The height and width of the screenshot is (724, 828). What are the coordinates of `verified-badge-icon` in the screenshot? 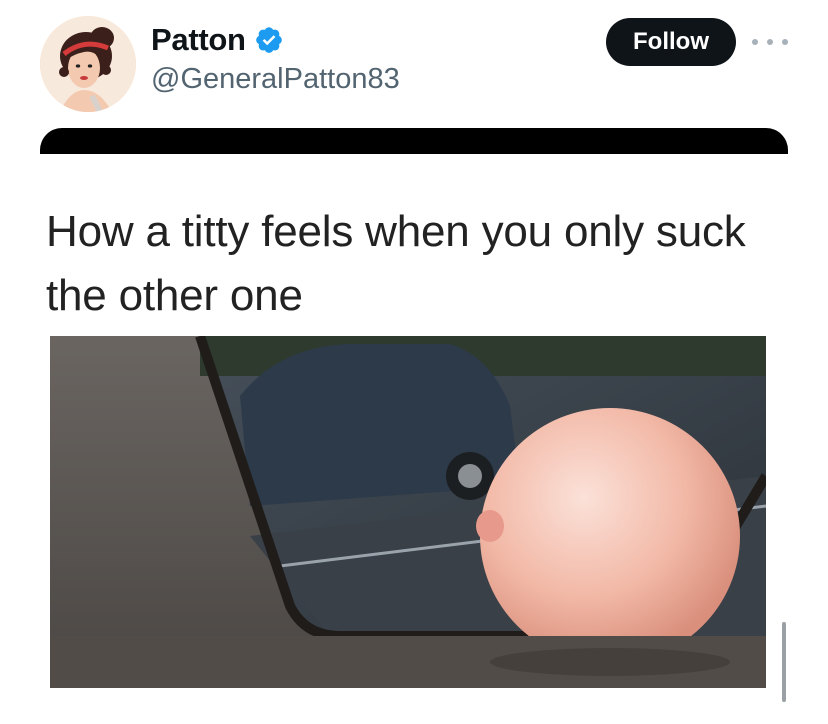 It's located at (269, 40).